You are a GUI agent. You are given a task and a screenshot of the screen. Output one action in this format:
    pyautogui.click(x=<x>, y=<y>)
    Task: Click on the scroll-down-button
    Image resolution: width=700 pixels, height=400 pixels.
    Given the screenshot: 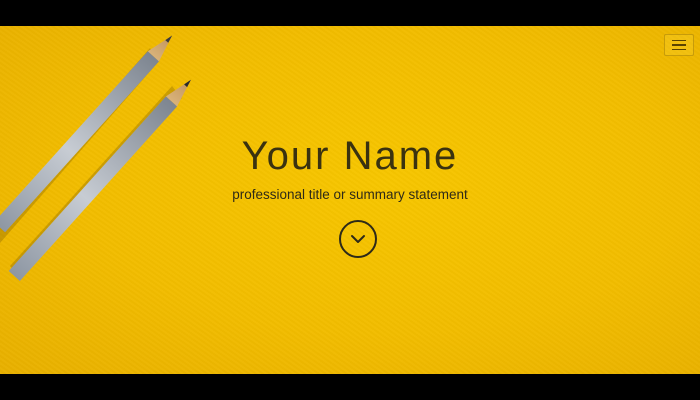 What is the action you would take?
    pyautogui.click(x=358, y=239)
    